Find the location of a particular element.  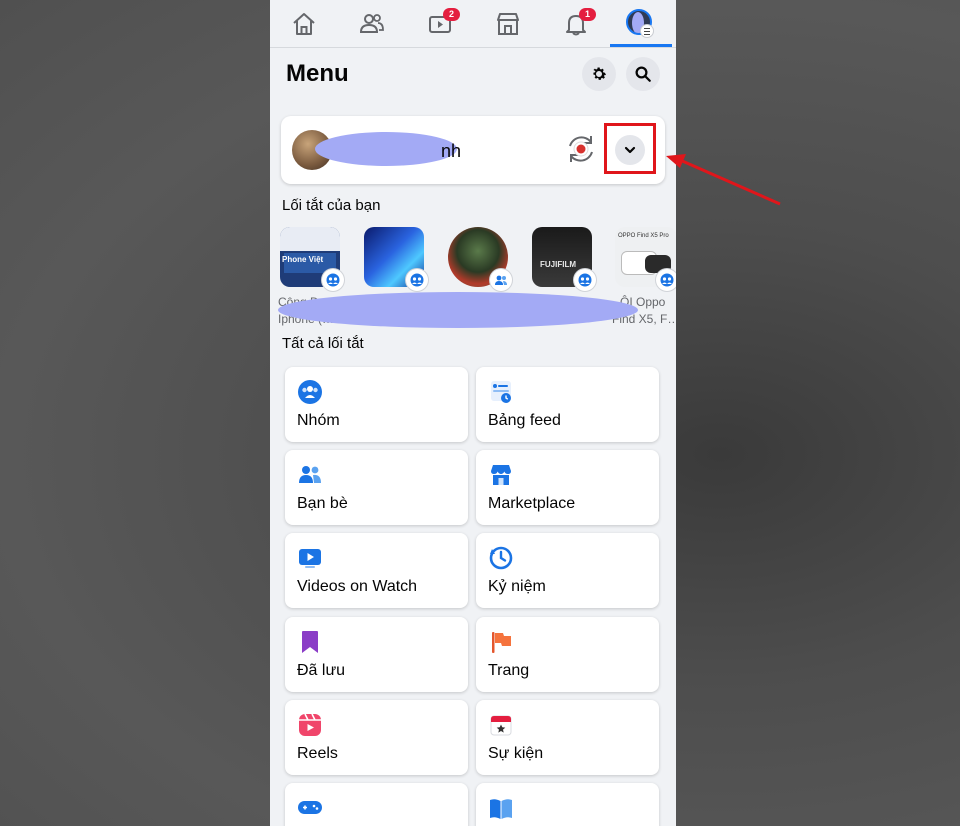

nav-friends is located at coordinates (371, 24).